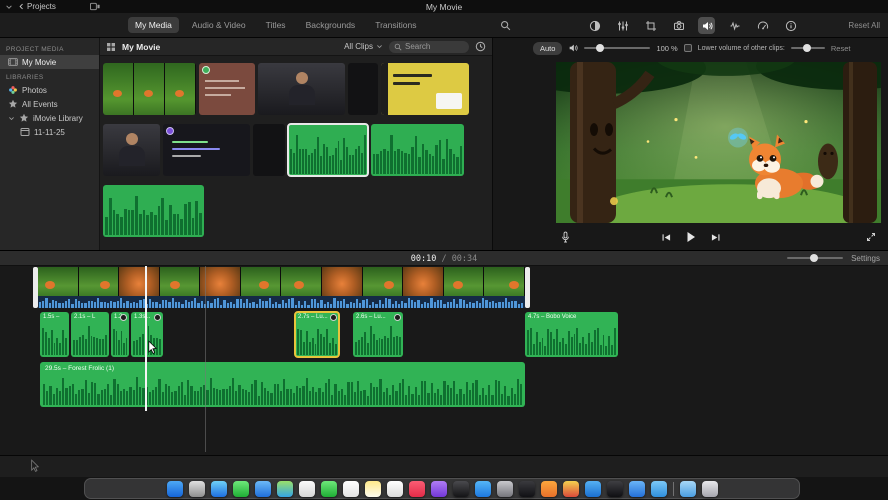  What do you see at coordinates (240, 488) in the screenshot?
I see `dock-messages` at bounding box center [240, 488].